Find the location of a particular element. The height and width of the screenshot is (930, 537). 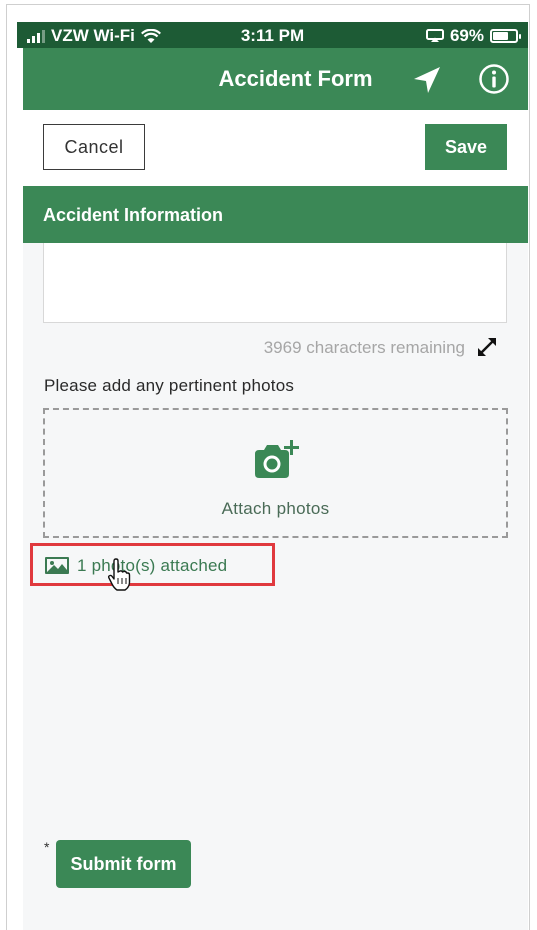

image-icon is located at coordinates (57, 565).